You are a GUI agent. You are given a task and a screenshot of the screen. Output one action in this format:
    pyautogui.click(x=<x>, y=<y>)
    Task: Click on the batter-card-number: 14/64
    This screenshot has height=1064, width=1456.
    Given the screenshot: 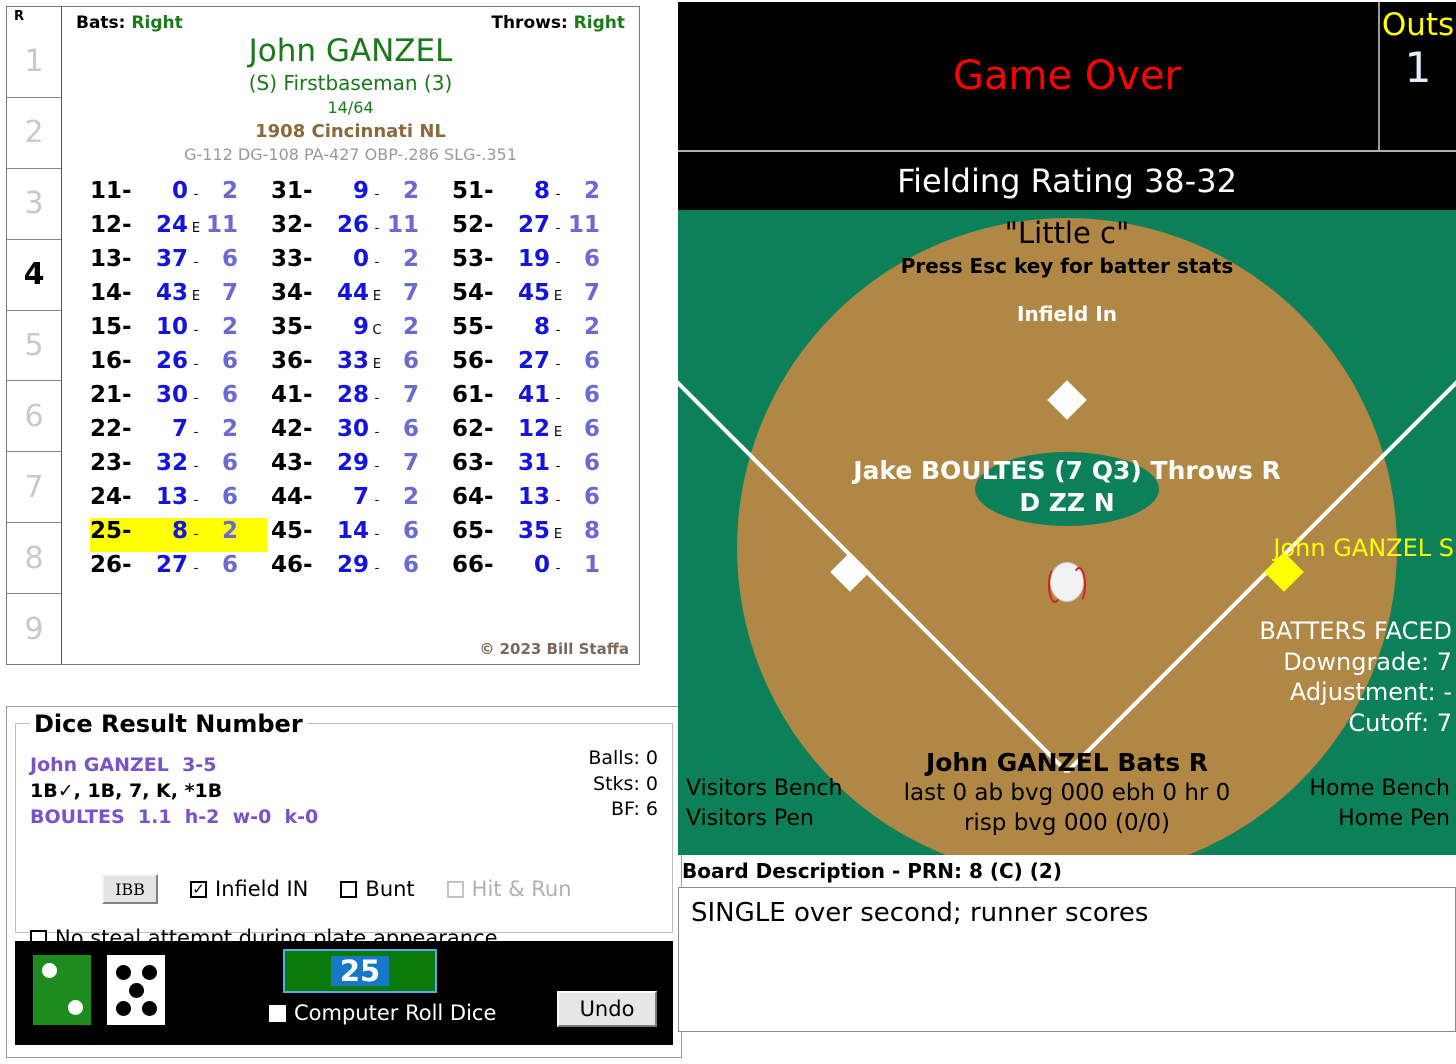 What is the action you would take?
    pyautogui.click(x=350, y=107)
    